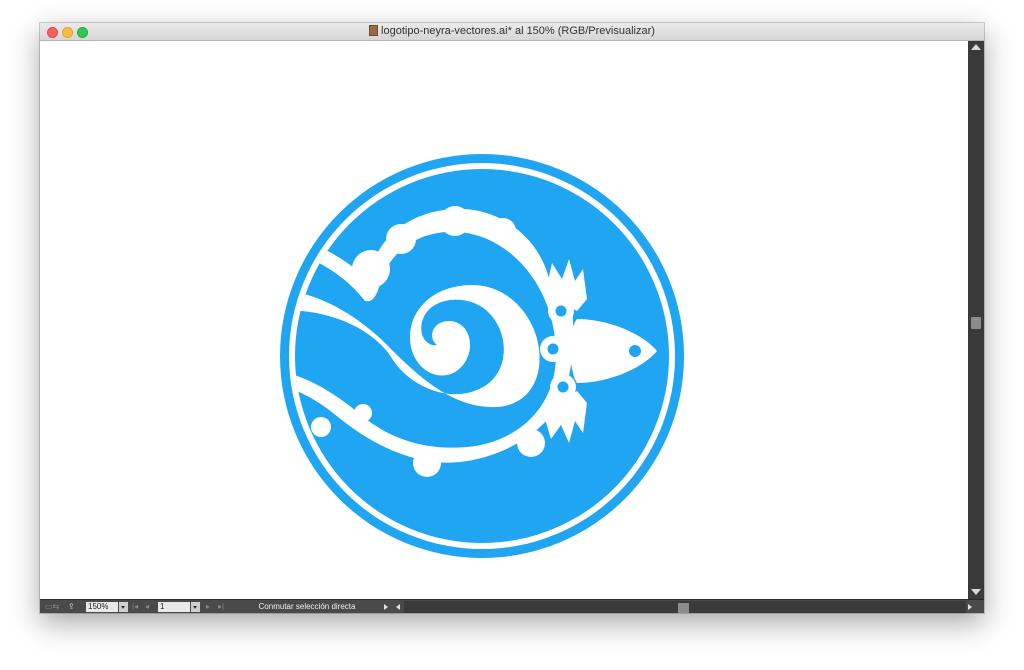  I want to click on creature-eye, so click(635, 351).